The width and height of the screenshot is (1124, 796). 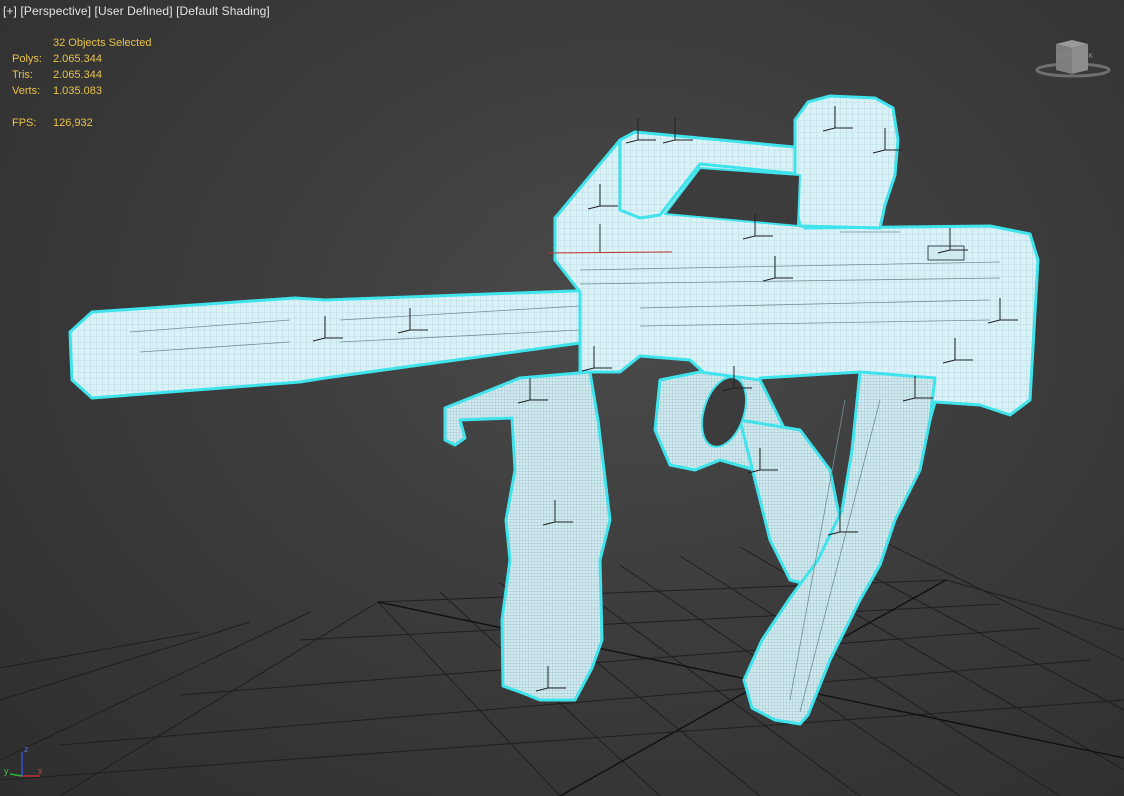 I want to click on front-grip-mesh, so click(x=527, y=536).